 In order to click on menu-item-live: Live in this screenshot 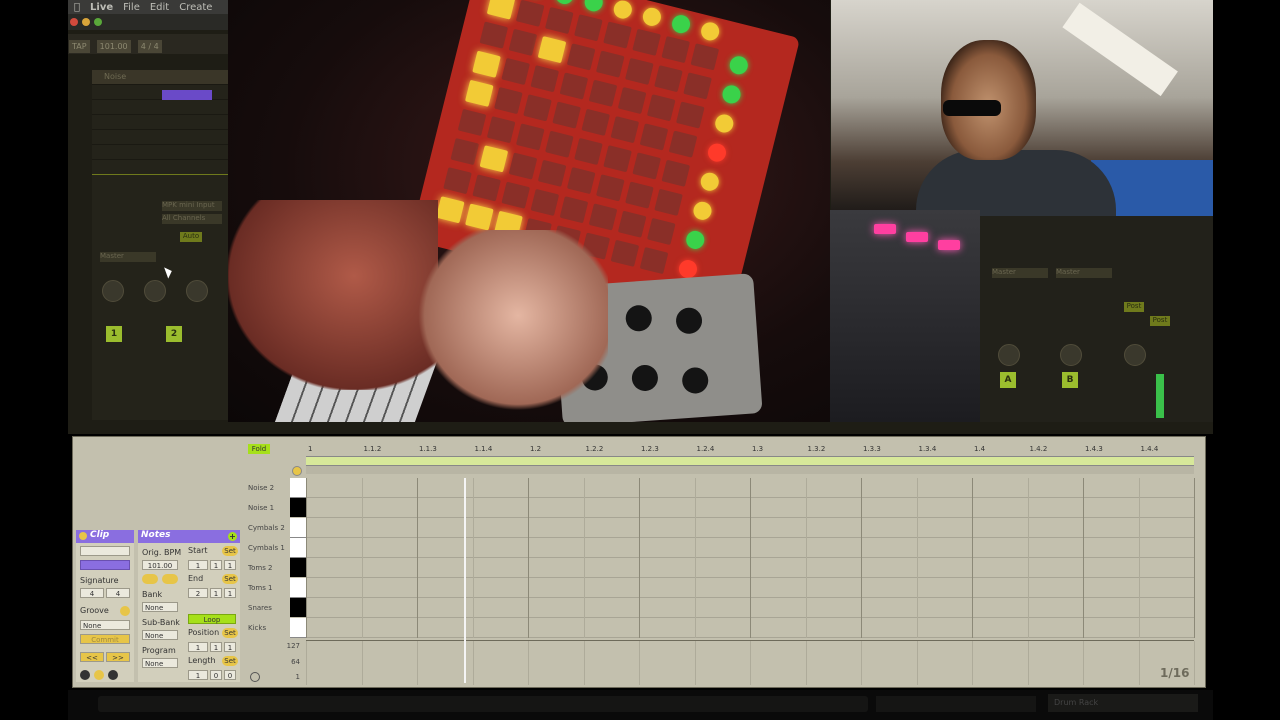, I will do `click(101, 7)`.